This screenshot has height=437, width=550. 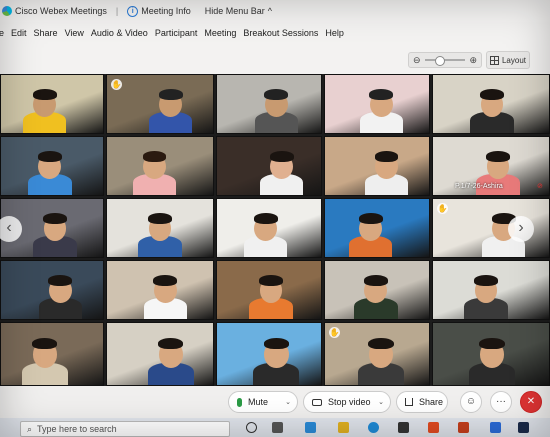 What do you see at coordinates (220, 33) in the screenshot?
I see `menu-meeting: Meeting` at bounding box center [220, 33].